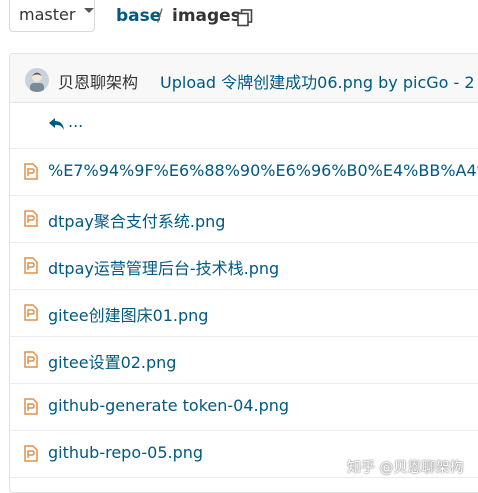  I want to click on file-row: gitee创建图床01.png, so click(244, 313).